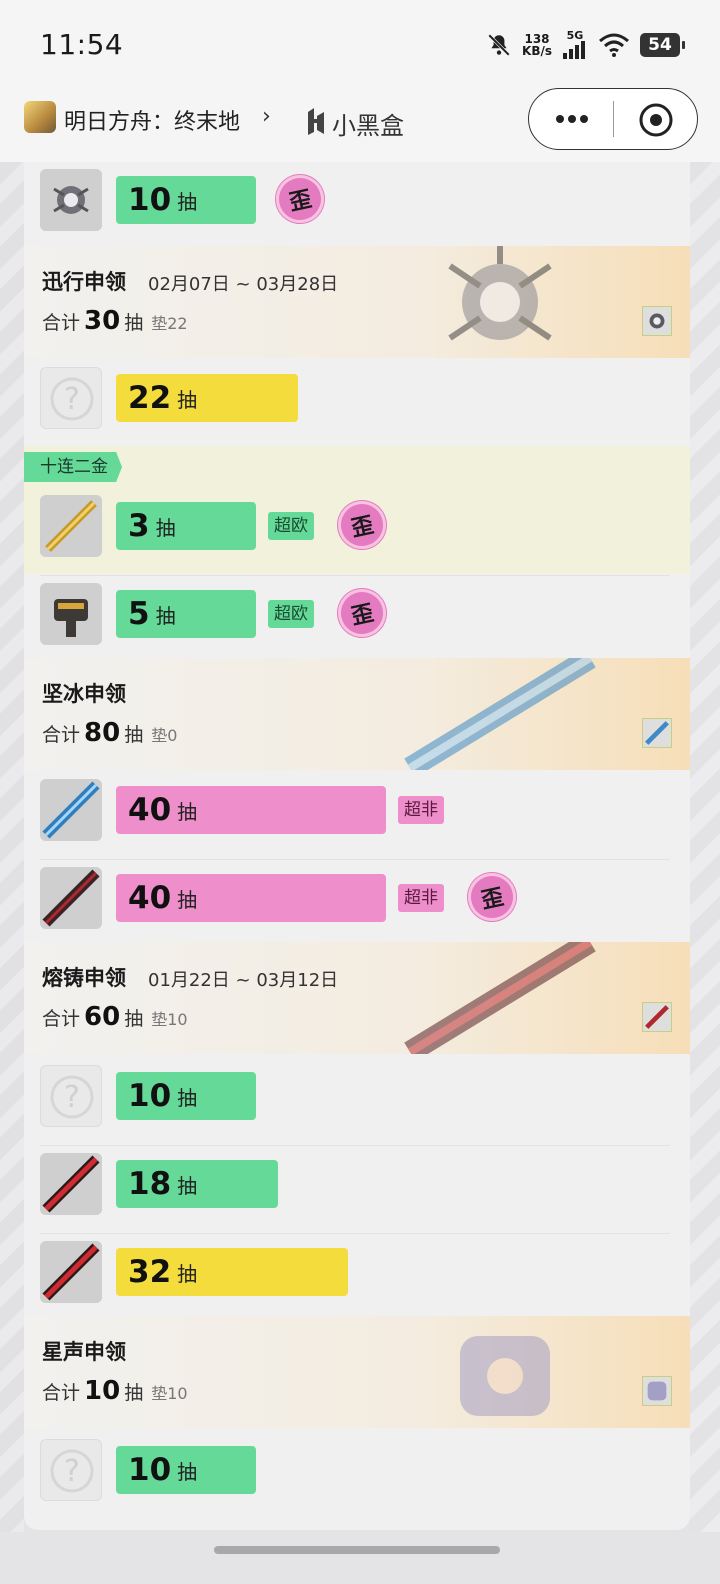  What do you see at coordinates (357, 404) in the screenshot?
I see `pull-row: ? 22 抽` at bounding box center [357, 404].